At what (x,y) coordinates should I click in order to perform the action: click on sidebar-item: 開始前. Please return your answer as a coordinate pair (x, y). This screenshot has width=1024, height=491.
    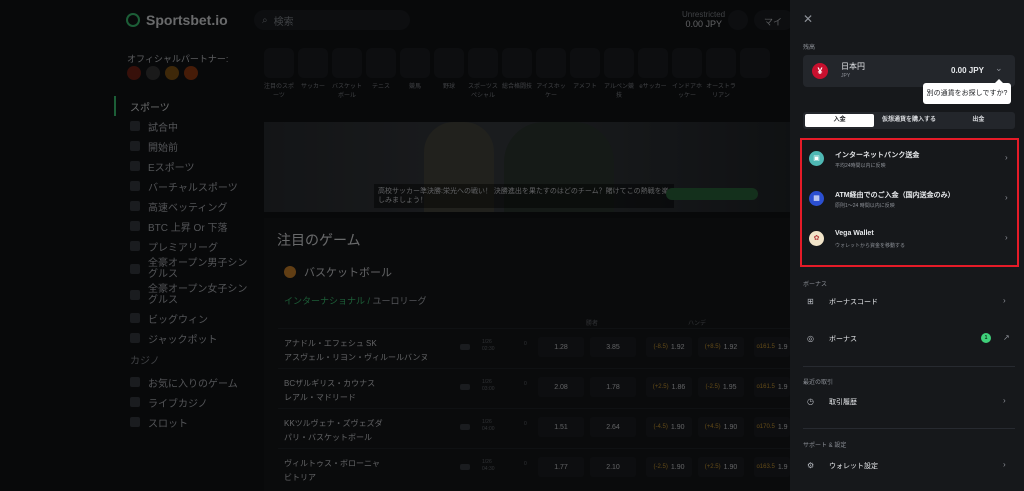
    Looking at the image, I should click on (184, 146).